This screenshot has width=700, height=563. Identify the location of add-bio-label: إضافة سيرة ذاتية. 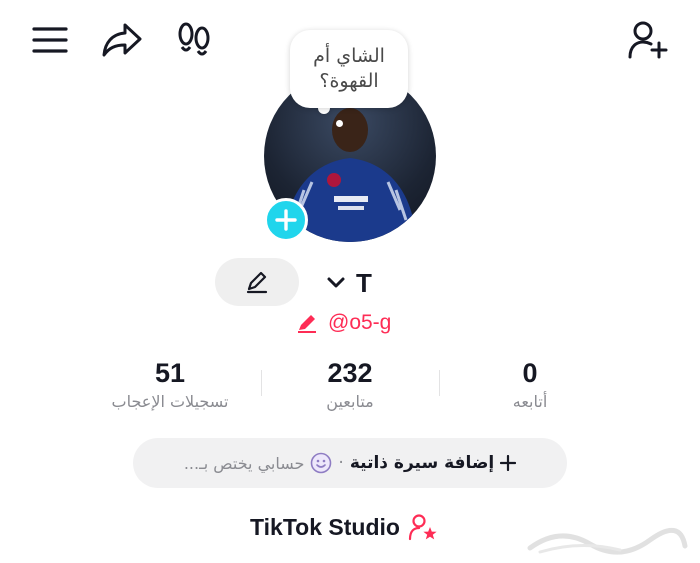
(422, 463).